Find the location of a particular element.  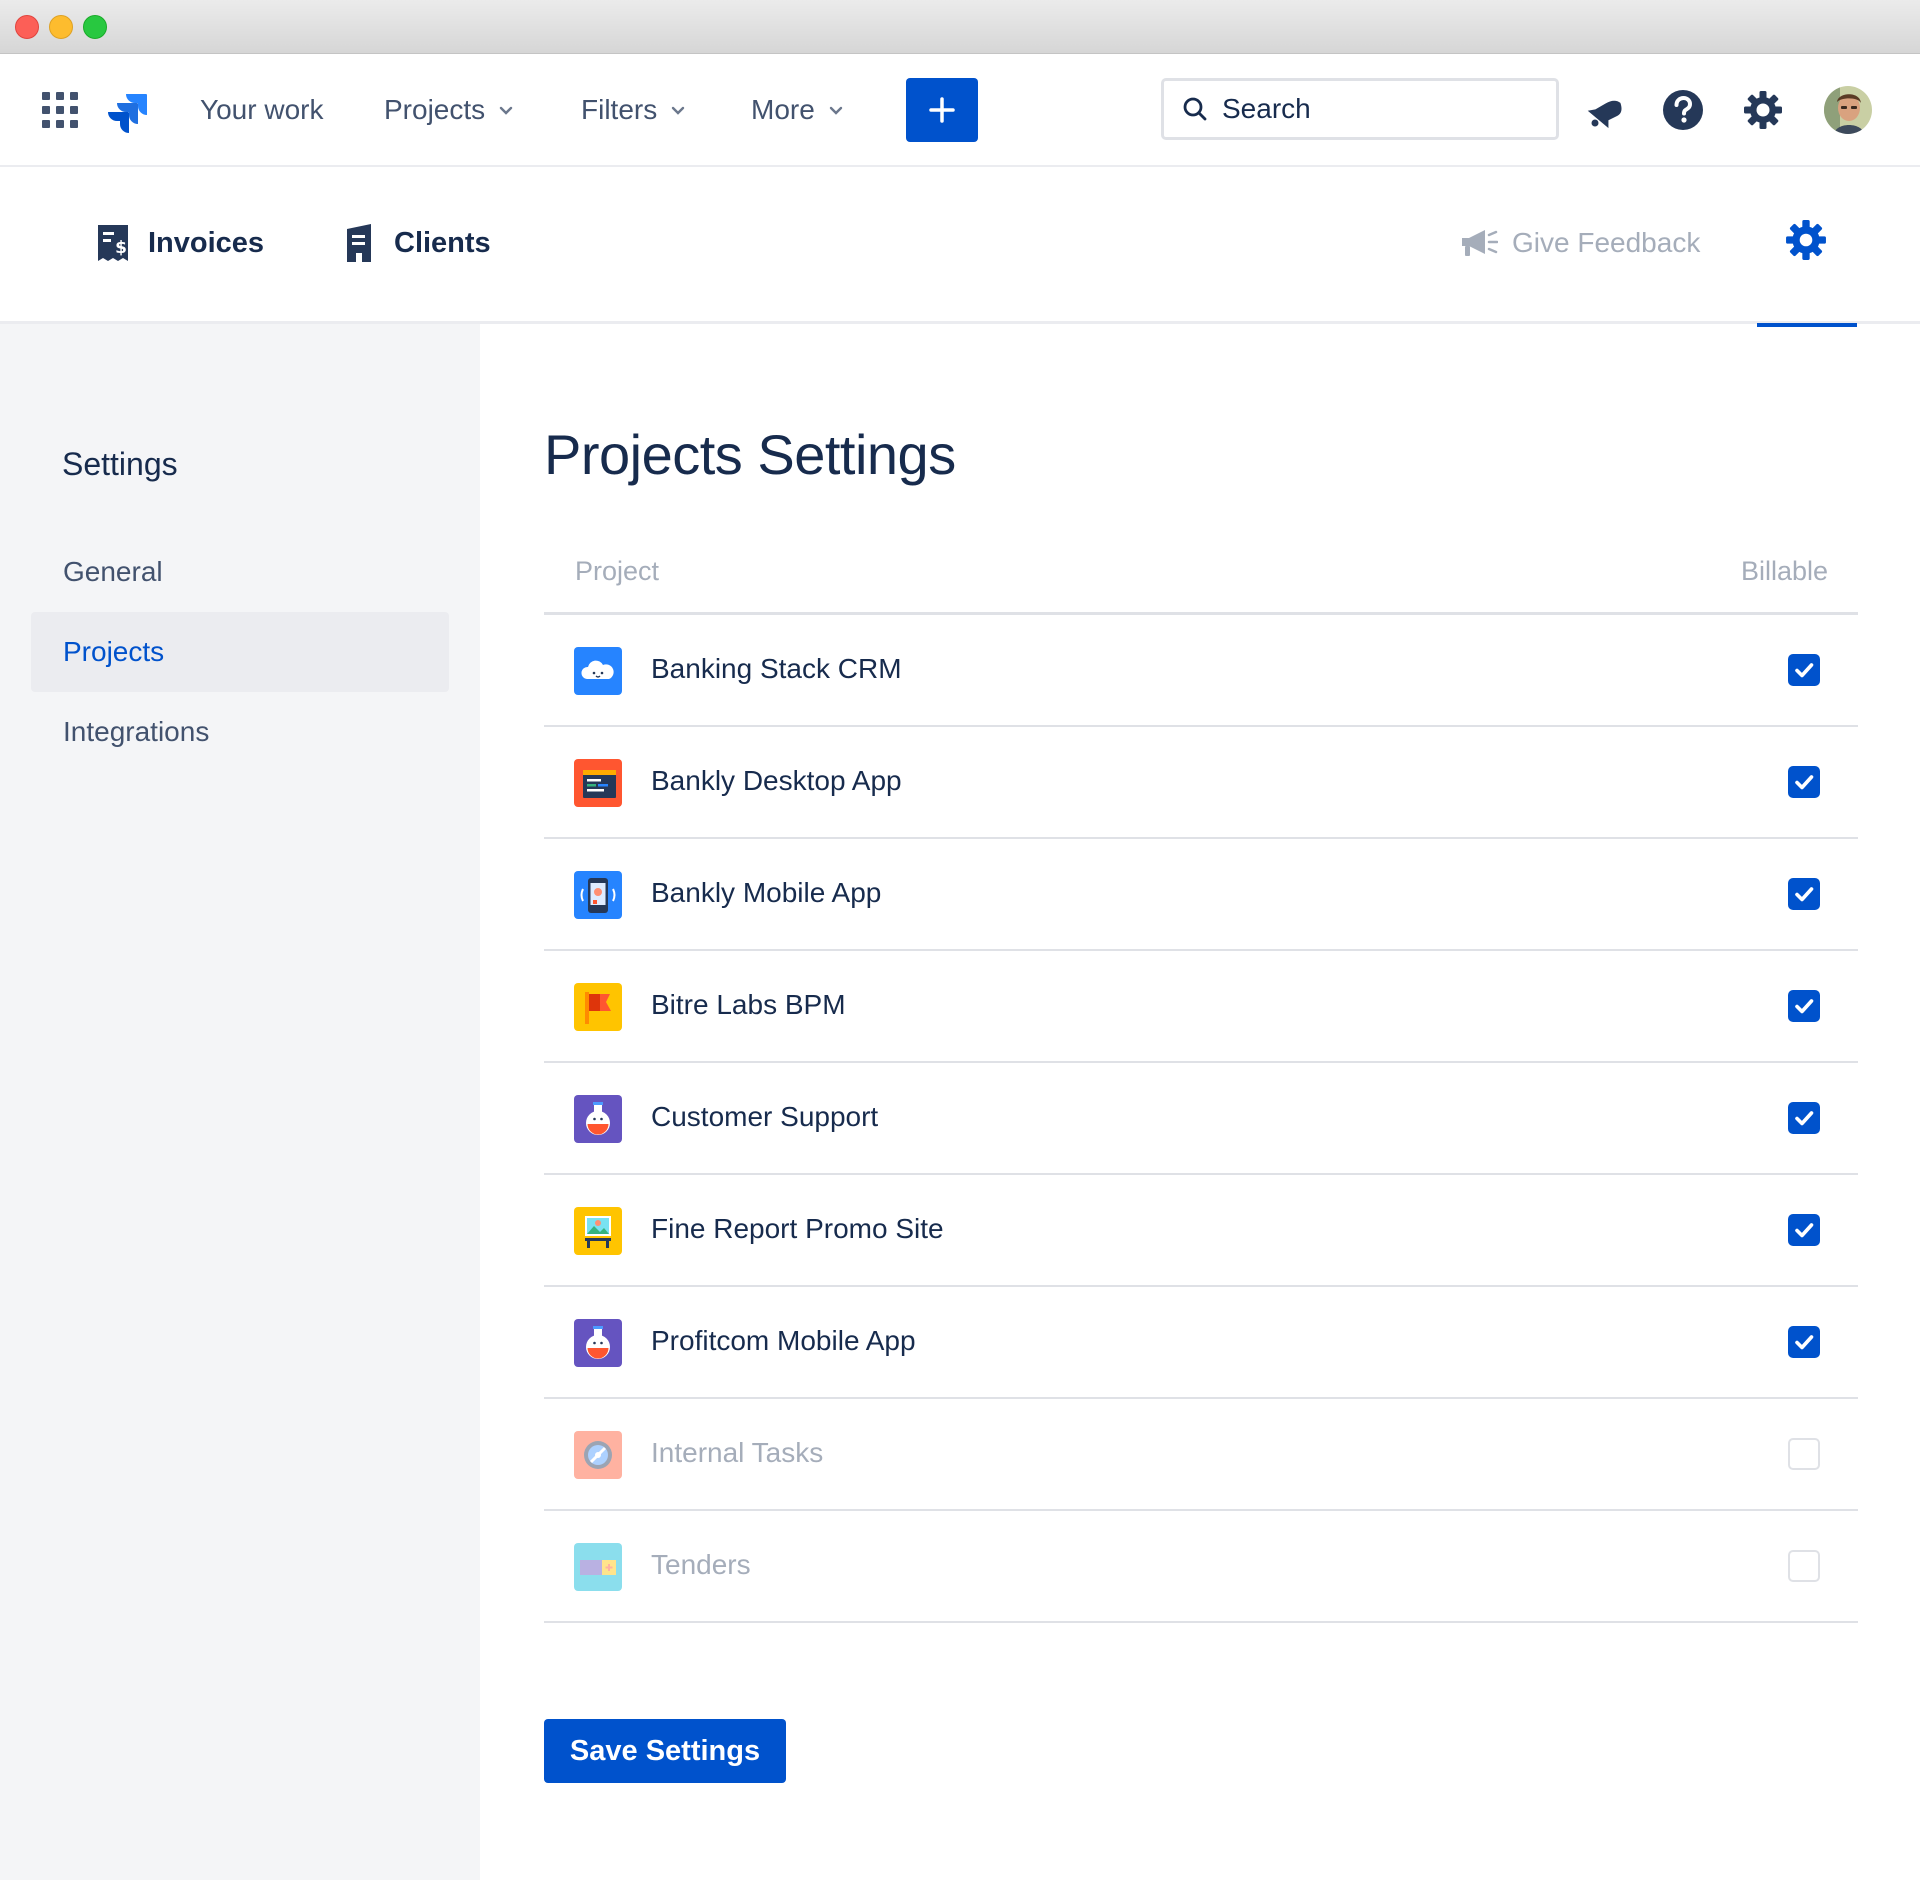

nav-projects: Projects is located at coordinates (448, 110).